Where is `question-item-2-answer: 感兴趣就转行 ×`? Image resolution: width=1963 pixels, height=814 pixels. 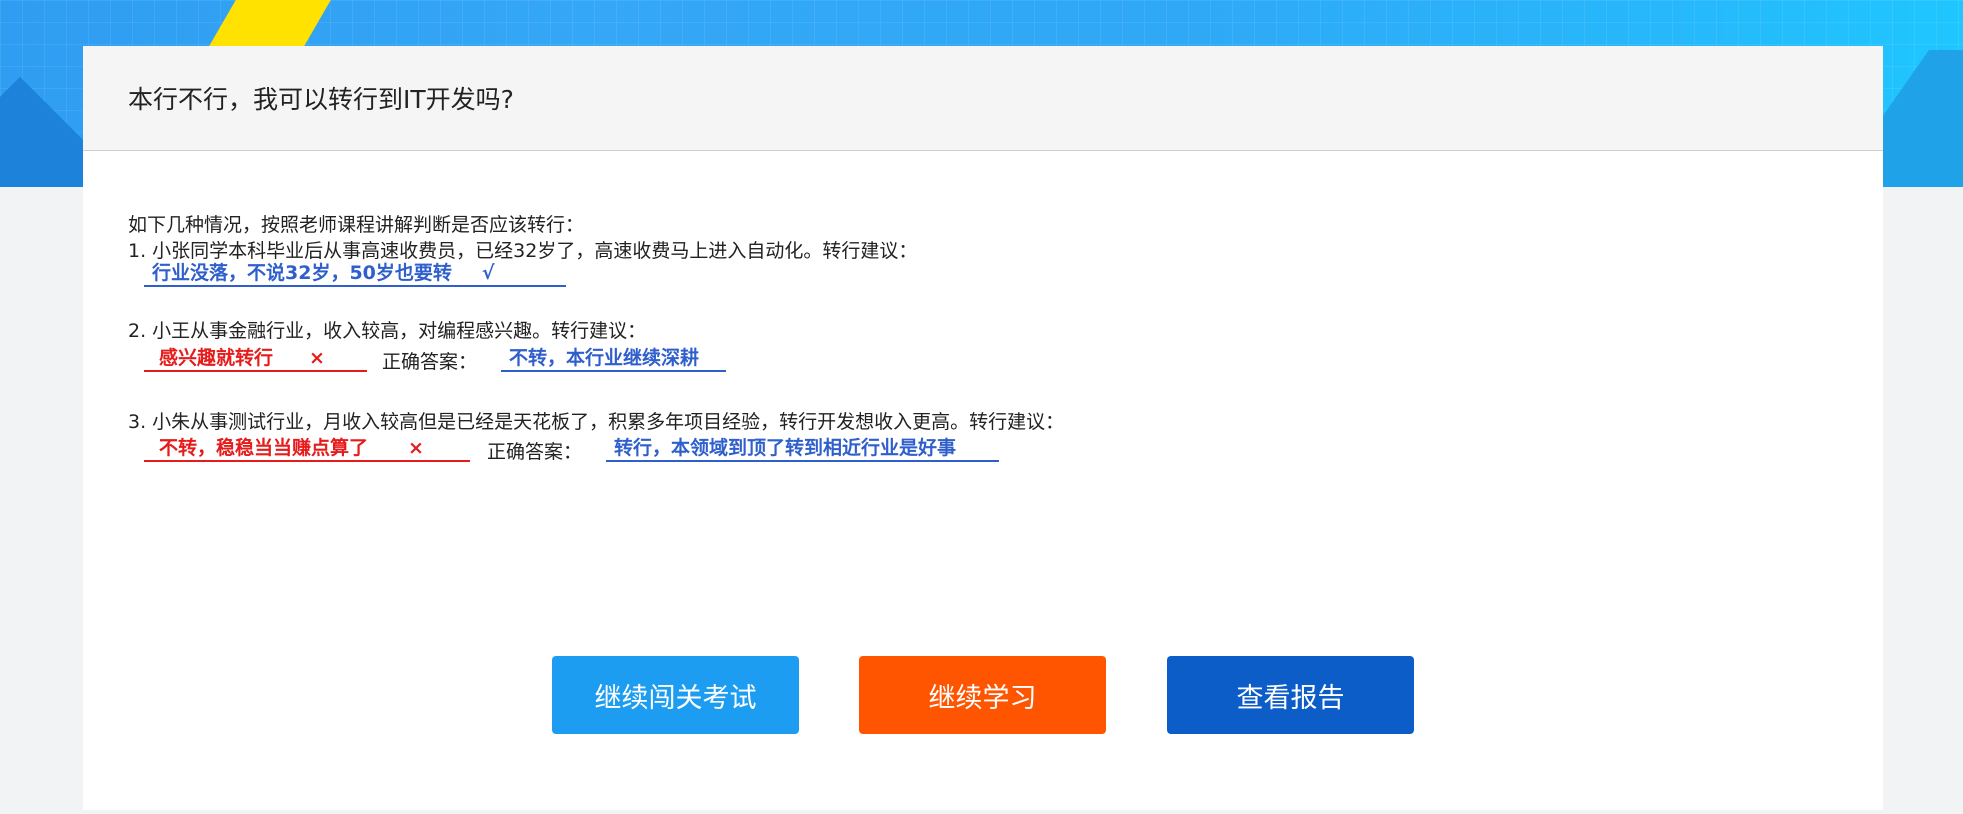 question-item-2-answer: 感兴趣就转行 × is located at coordinates (255, 359).